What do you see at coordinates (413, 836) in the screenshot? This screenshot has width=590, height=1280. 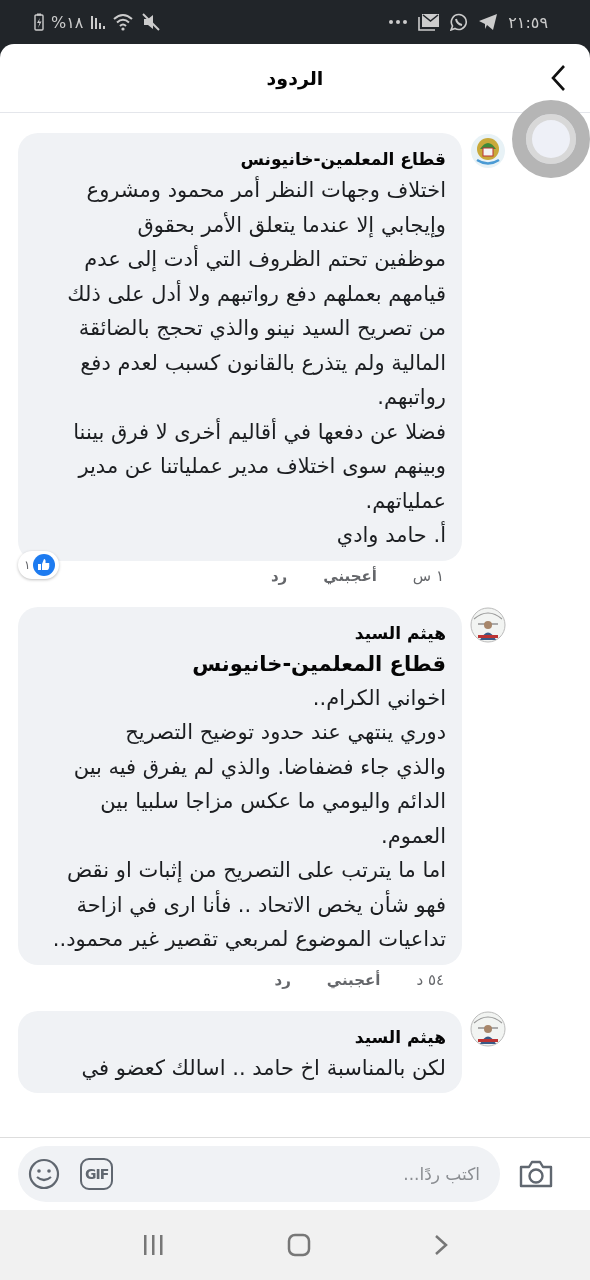 I see `comment-text: العموم.` at bounding box center [413, 836].